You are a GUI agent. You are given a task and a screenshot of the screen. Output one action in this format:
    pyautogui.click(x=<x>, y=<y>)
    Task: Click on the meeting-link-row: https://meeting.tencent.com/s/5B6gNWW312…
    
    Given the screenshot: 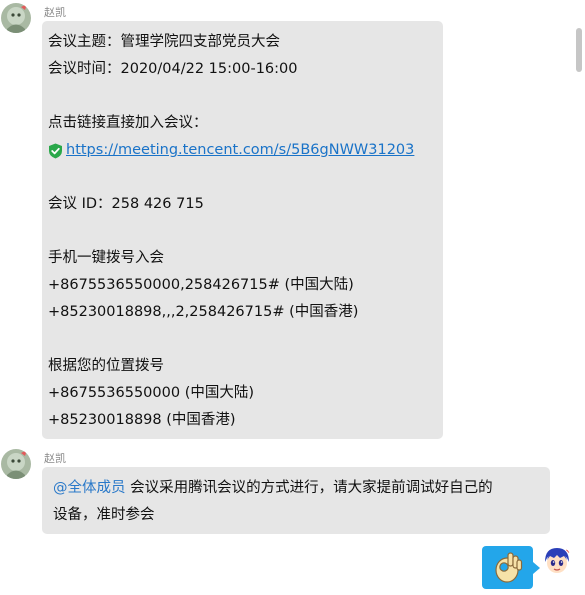 What is the action you would take?
    pyautogui.click(x=242, y=150)
    